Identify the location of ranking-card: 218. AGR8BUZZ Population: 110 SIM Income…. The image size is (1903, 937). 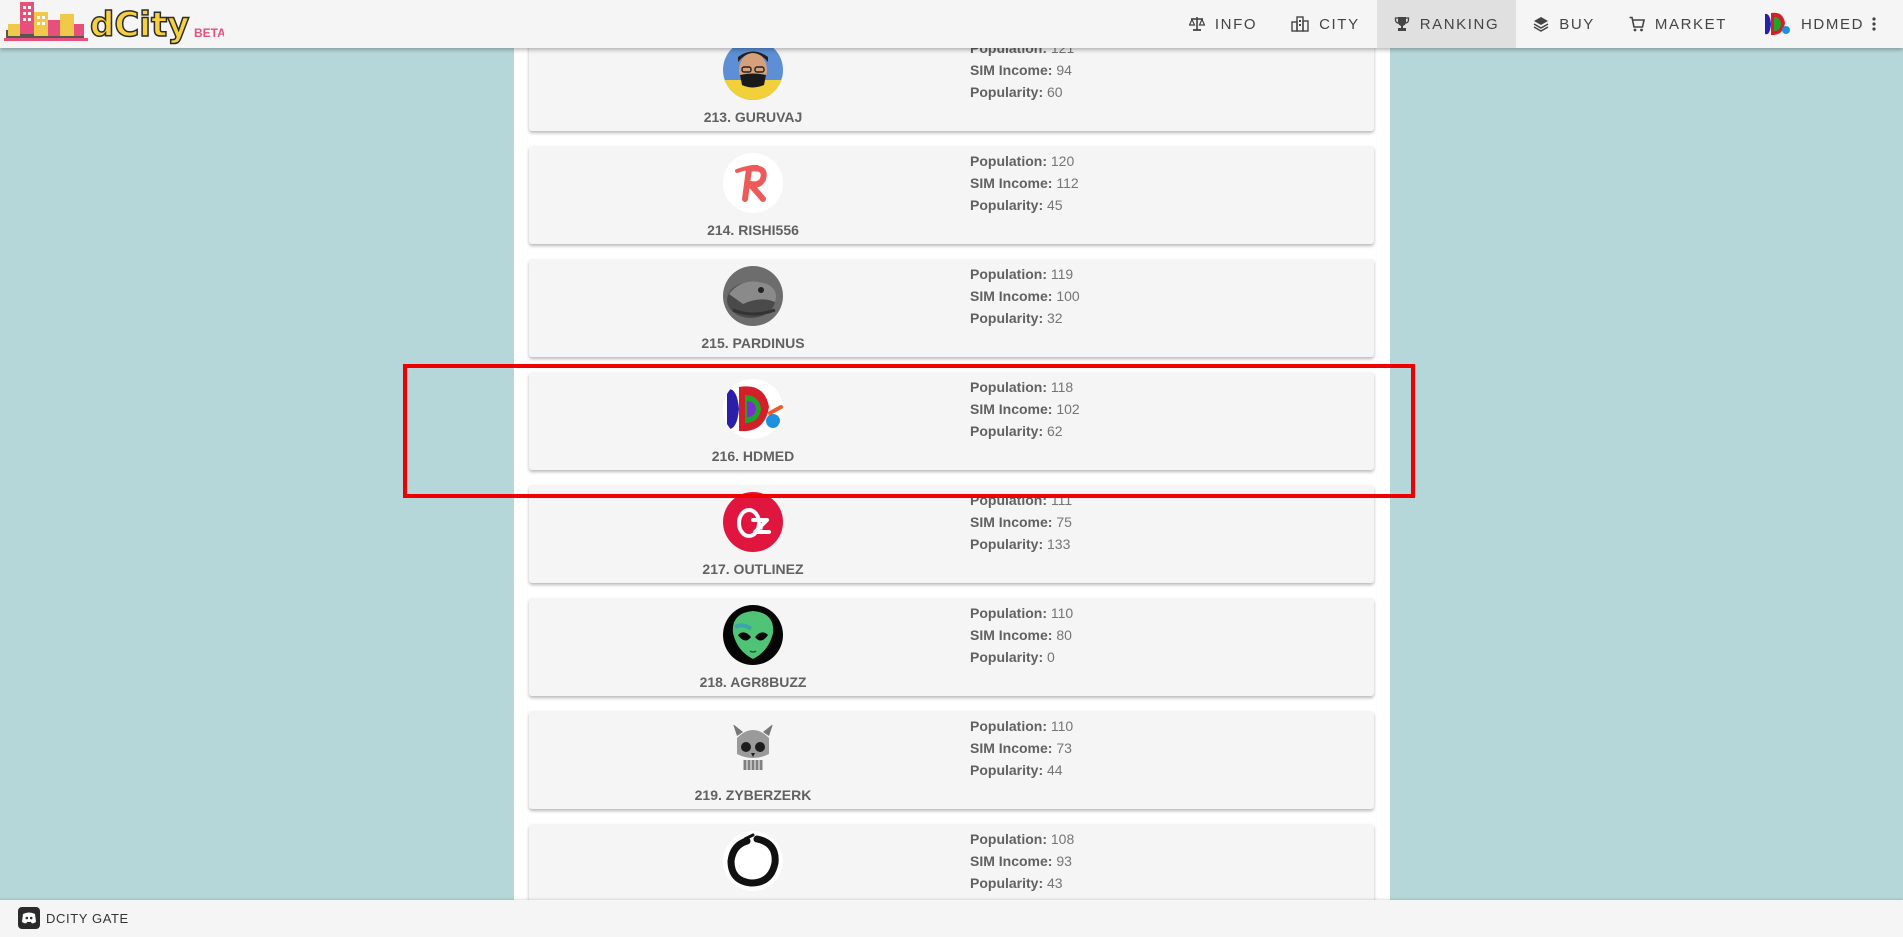
(951, 647).